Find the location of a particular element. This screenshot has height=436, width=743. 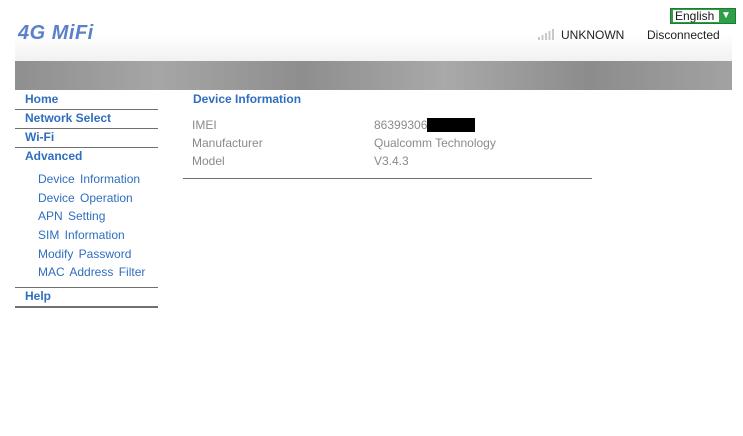

table-row: Model V3.4.3 is located at coordinates (392, 162).